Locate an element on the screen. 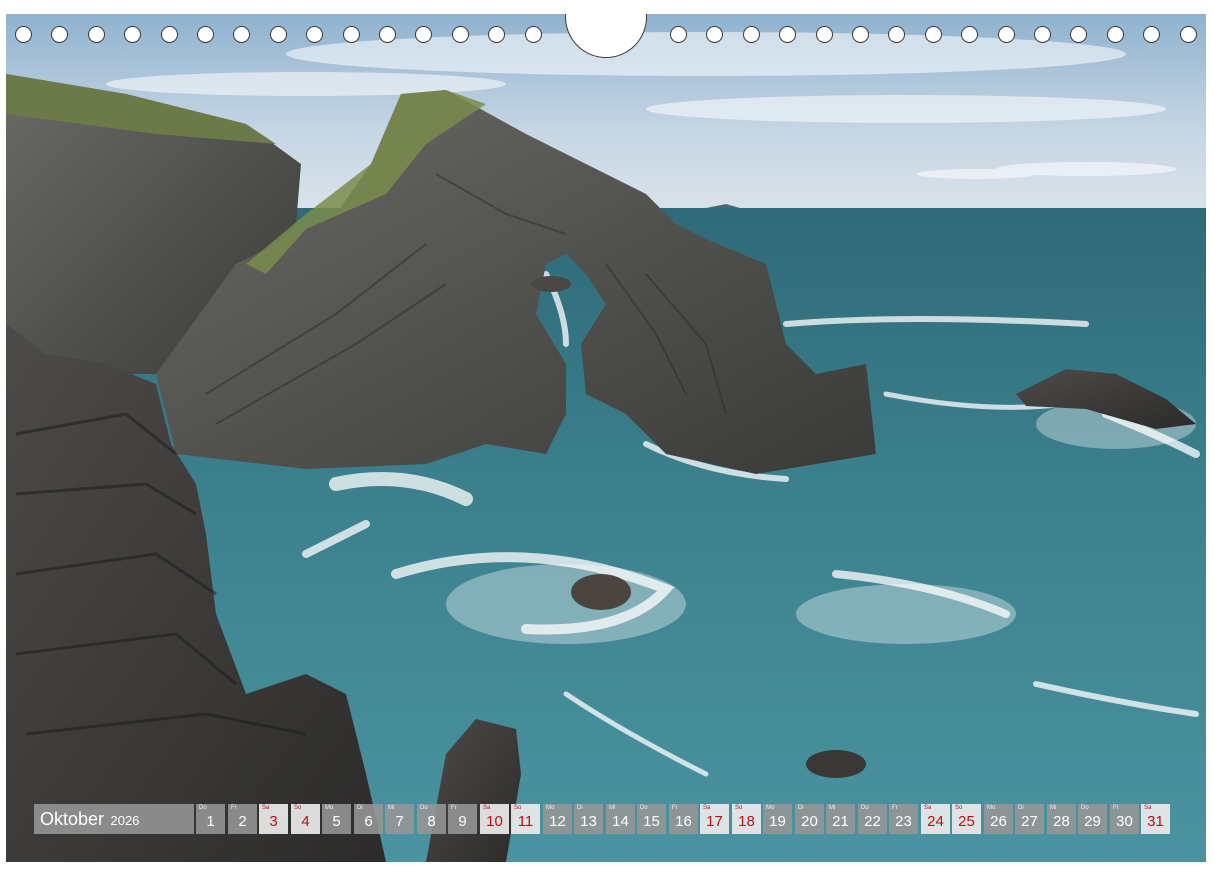 The height and width of the screenshot is (870, 1214). day-cell: Fr 2 is located at coordinates (242, 819).